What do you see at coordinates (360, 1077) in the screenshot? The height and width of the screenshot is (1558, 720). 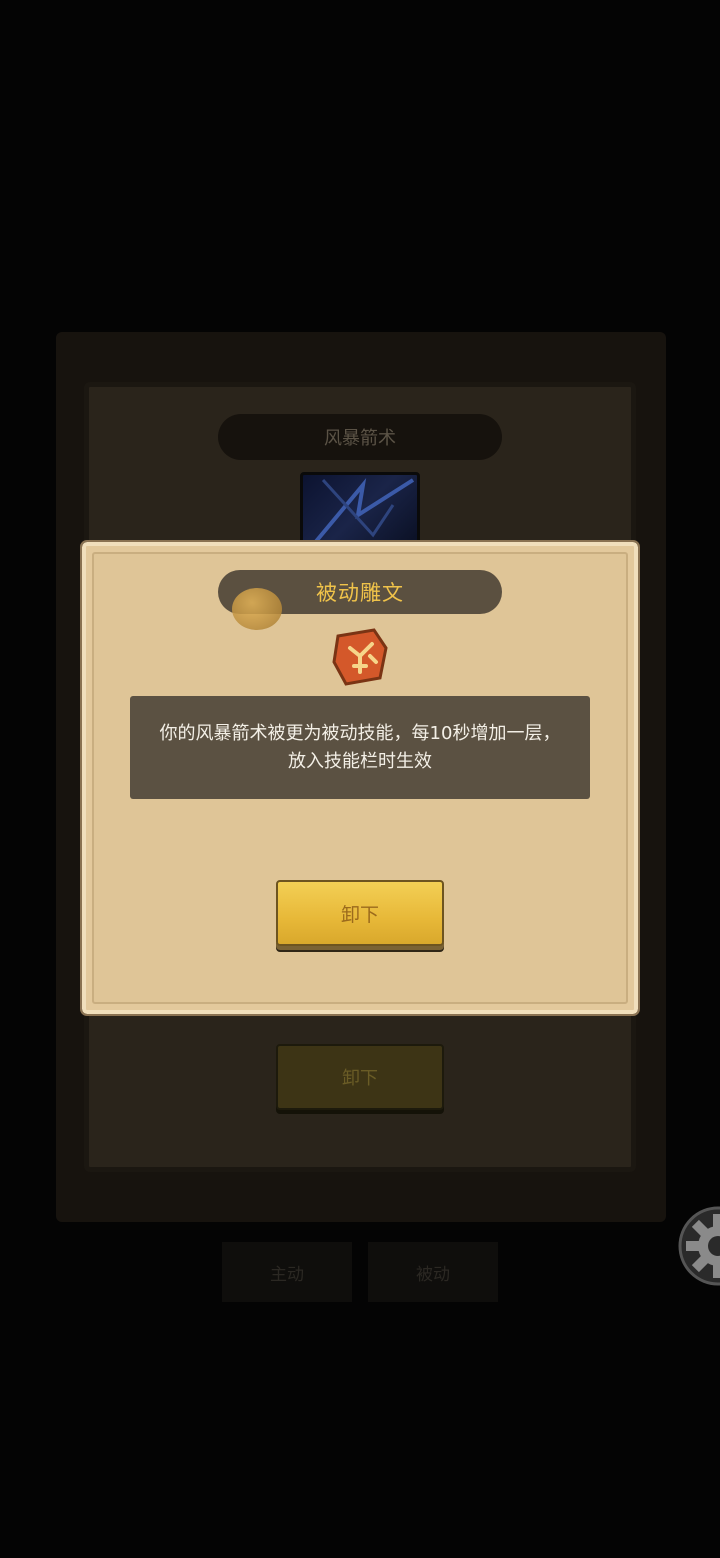 I see `background-unequip-button: 卸下` at bounding box center [360, 1077].